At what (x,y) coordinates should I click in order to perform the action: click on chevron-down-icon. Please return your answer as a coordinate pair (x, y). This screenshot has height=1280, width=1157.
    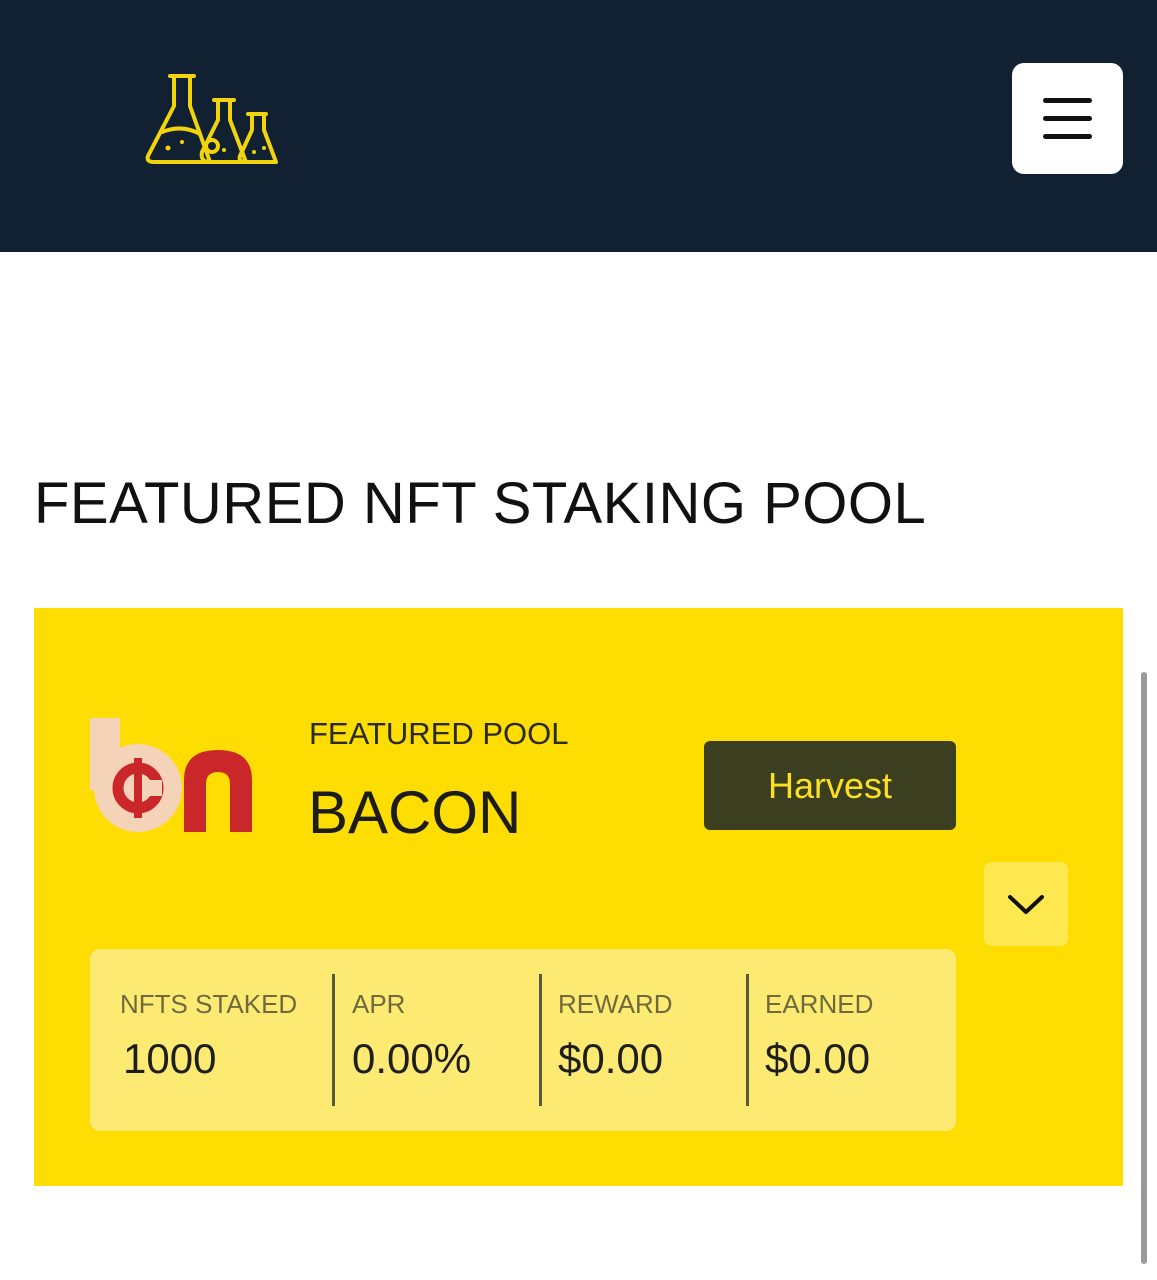
    Looking at the image, I should click on (1026, 904).